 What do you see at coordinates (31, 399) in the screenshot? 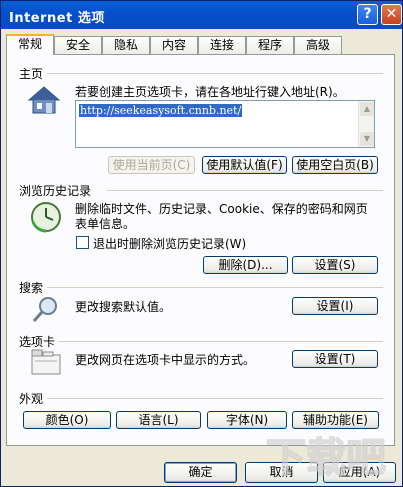
I see `appearance-section-title: 外观` at bounding box center [31, 399].